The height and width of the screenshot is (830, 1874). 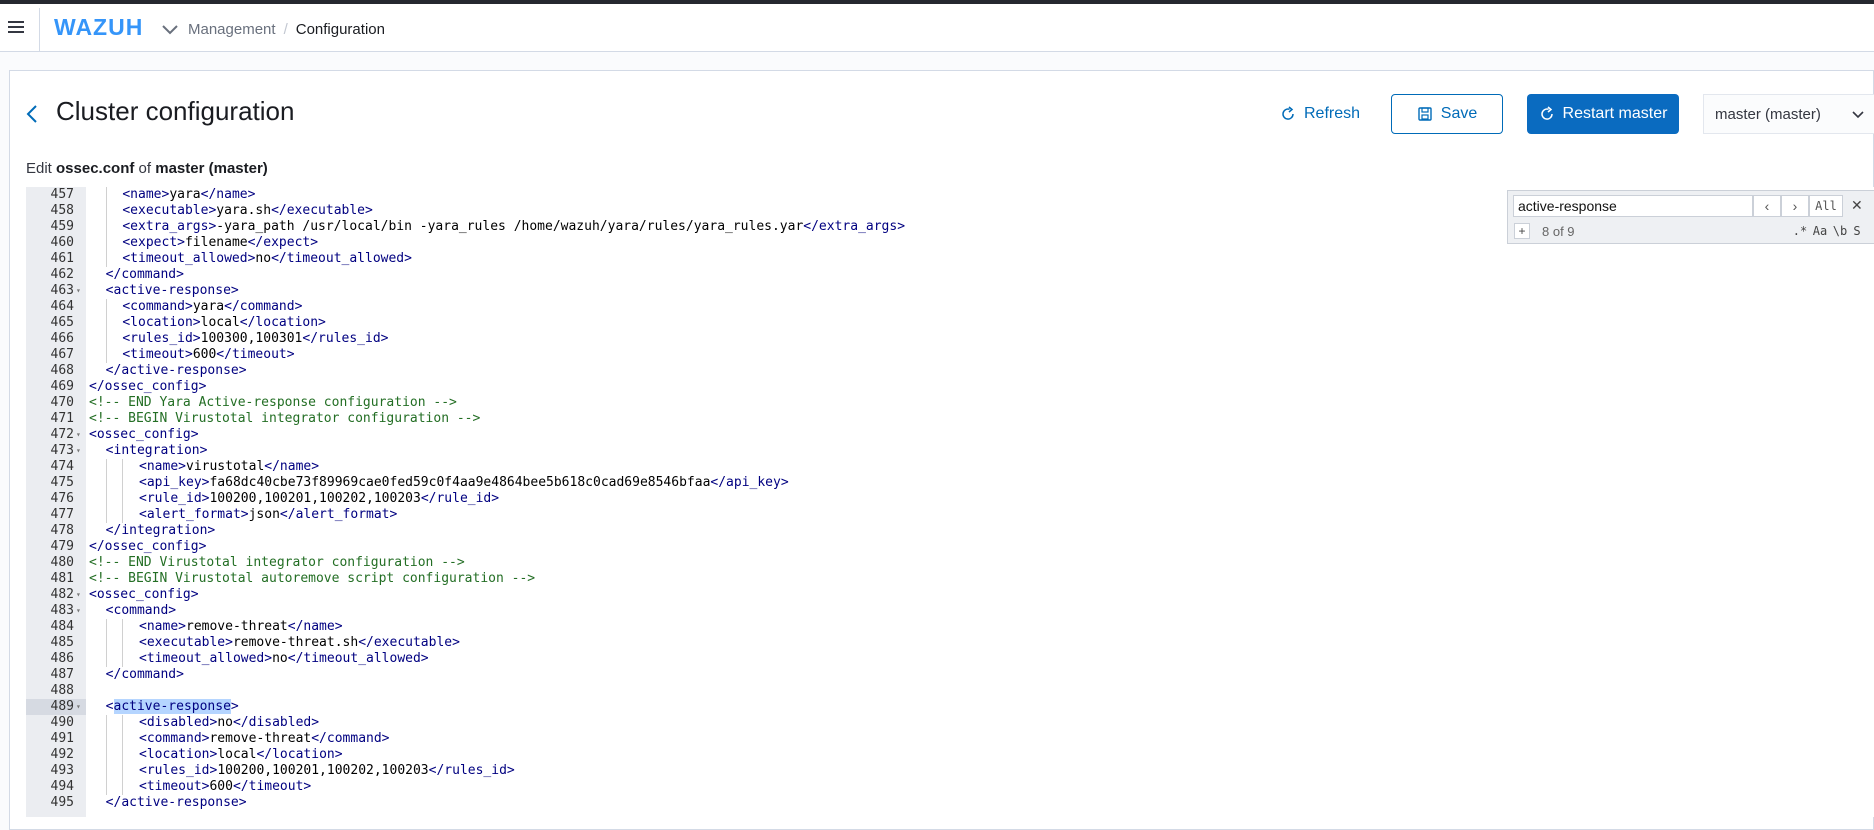 I want to click on code-line: 463 ▾ <active-response>, so click(x=950, y=291).